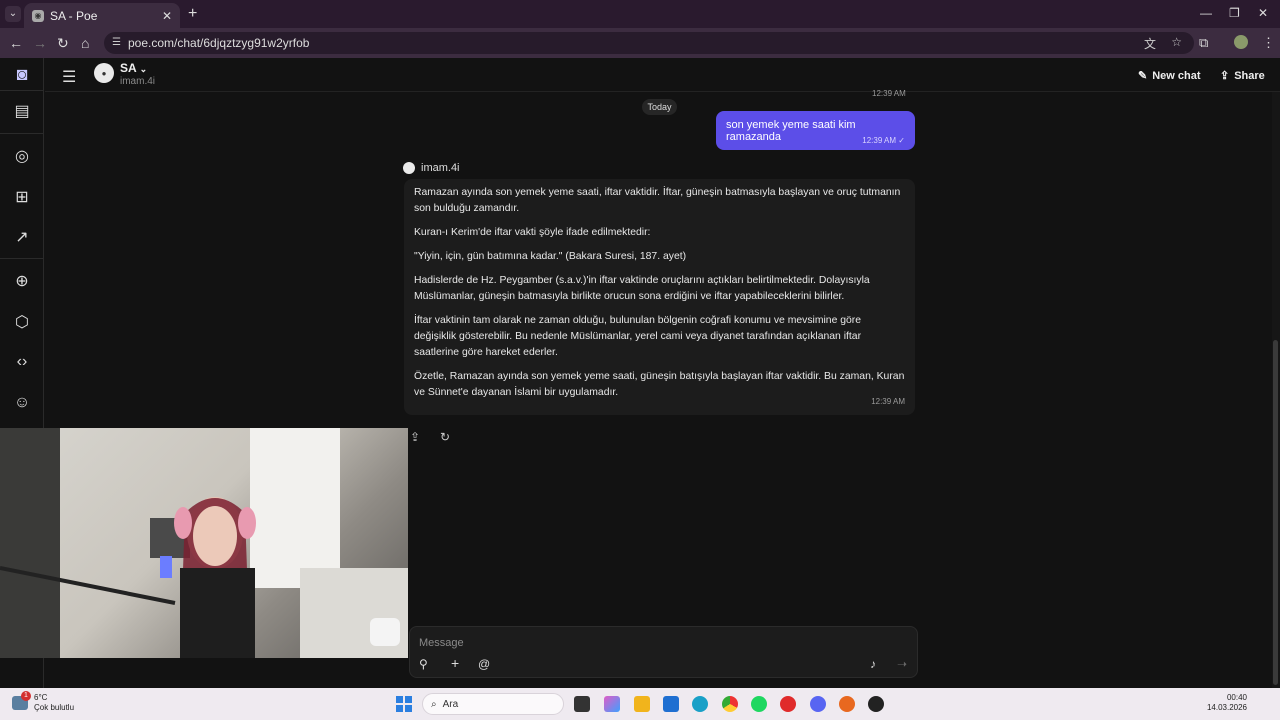 The width and height of the screenshot is (1280, 720). I want to click on site-info-icon: ☰, so click(116, 42).